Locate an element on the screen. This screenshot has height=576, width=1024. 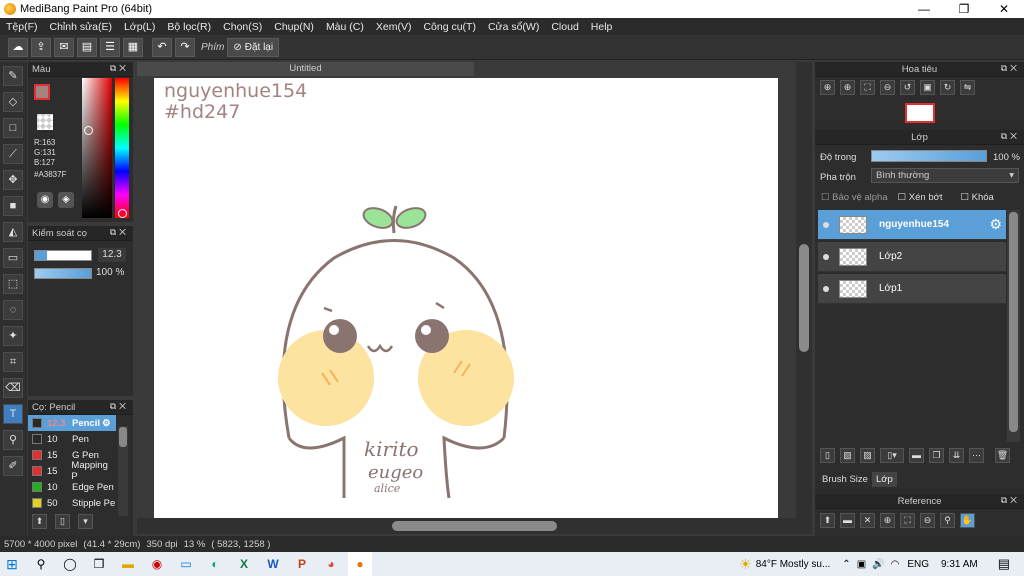
pen-tool-icon: ✐ is located at coordinates (13, 466).